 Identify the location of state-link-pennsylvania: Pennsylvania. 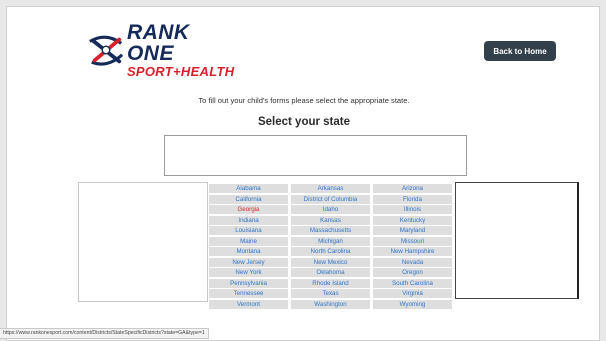
(248, 283).